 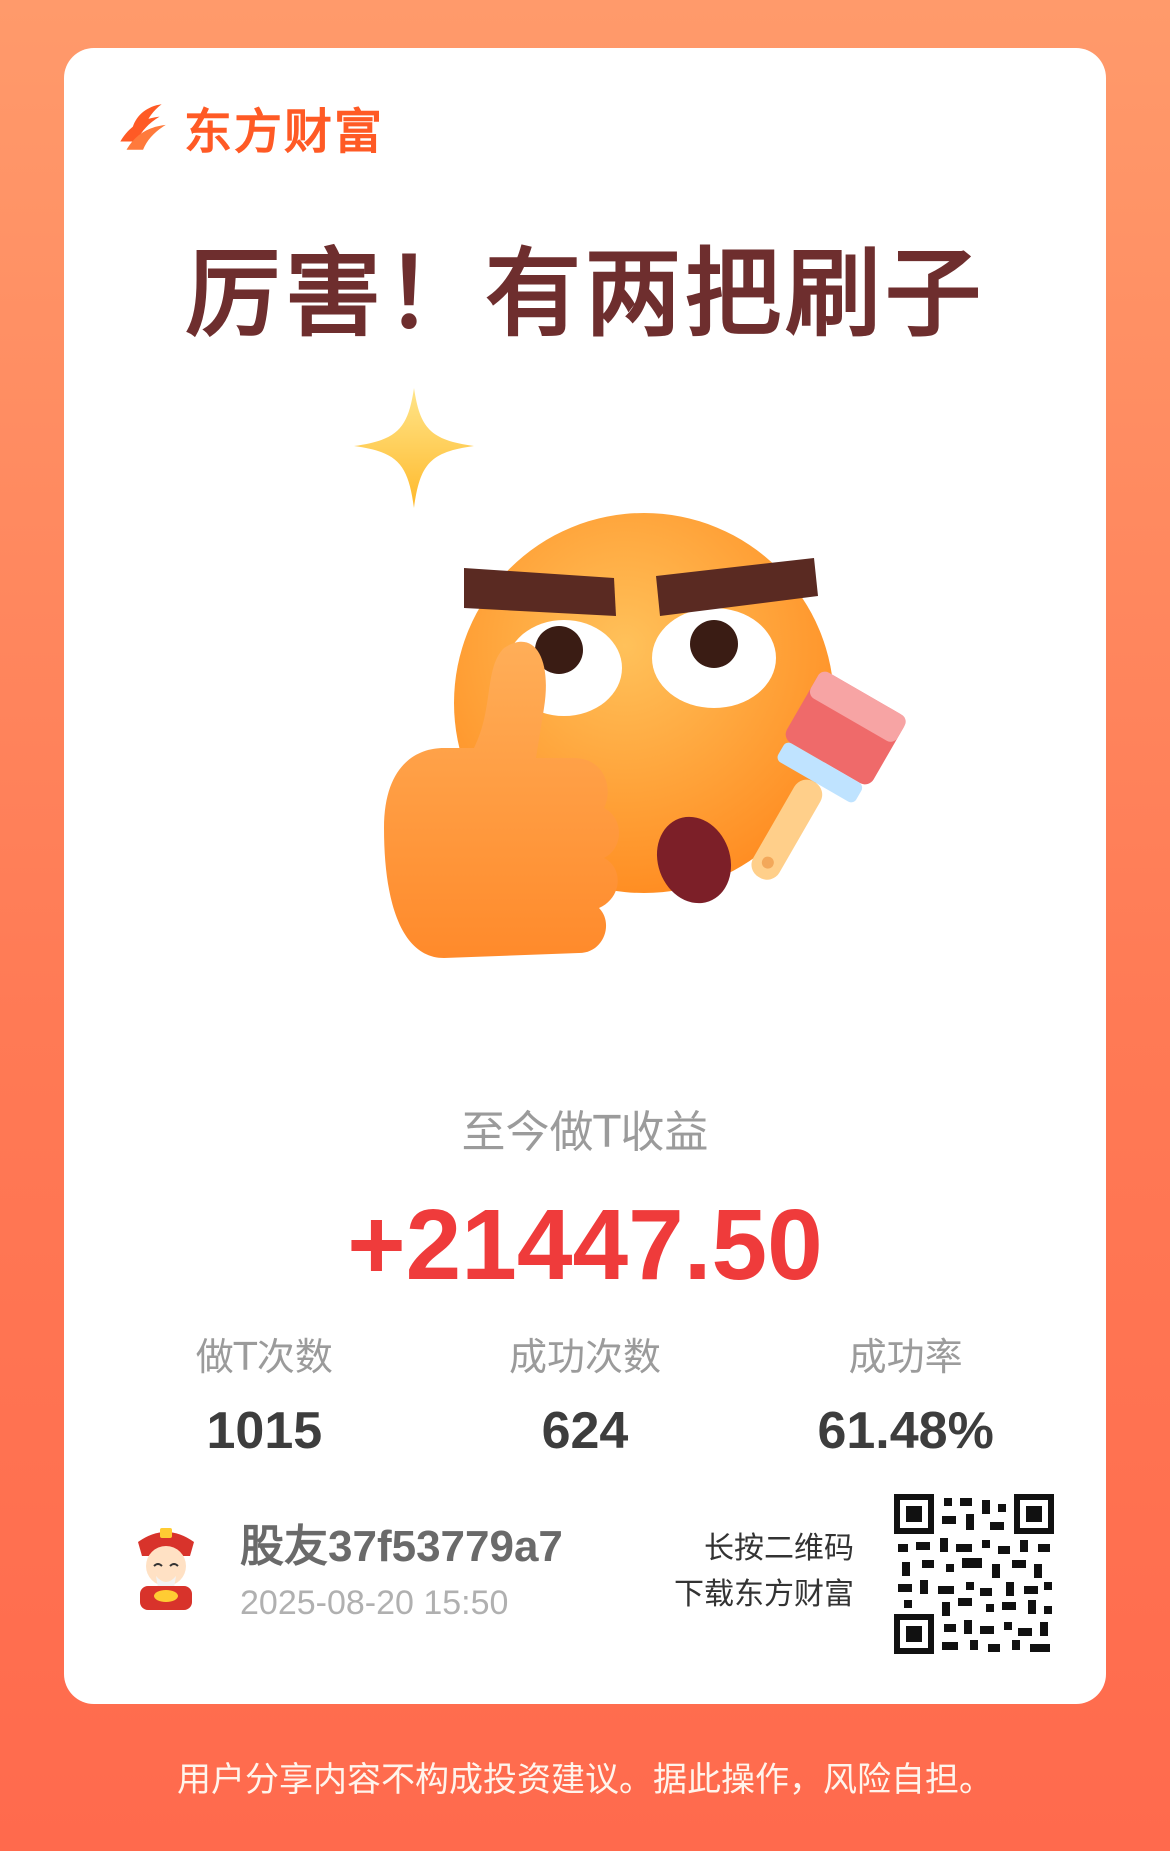 I want to click on brand-name: 东方财富, so click(x=284, y=132).